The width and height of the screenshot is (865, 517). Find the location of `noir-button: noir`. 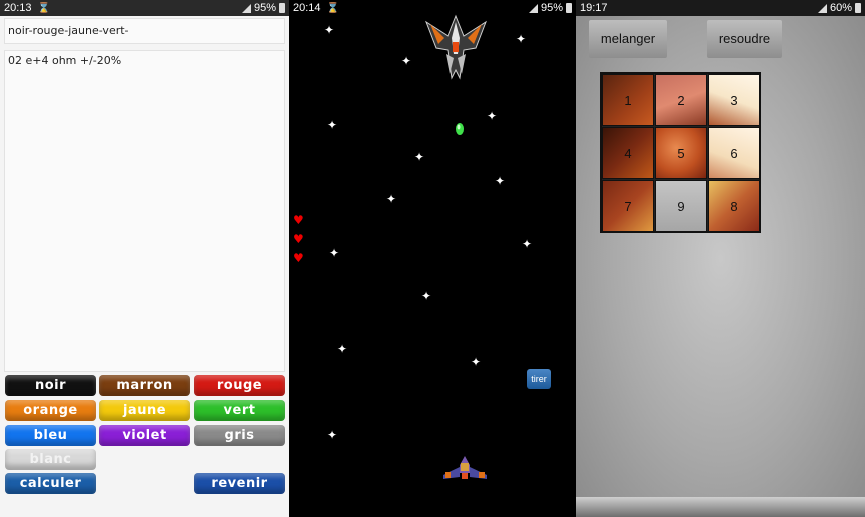

noir-button: noir is located at coordinates (50, 385).